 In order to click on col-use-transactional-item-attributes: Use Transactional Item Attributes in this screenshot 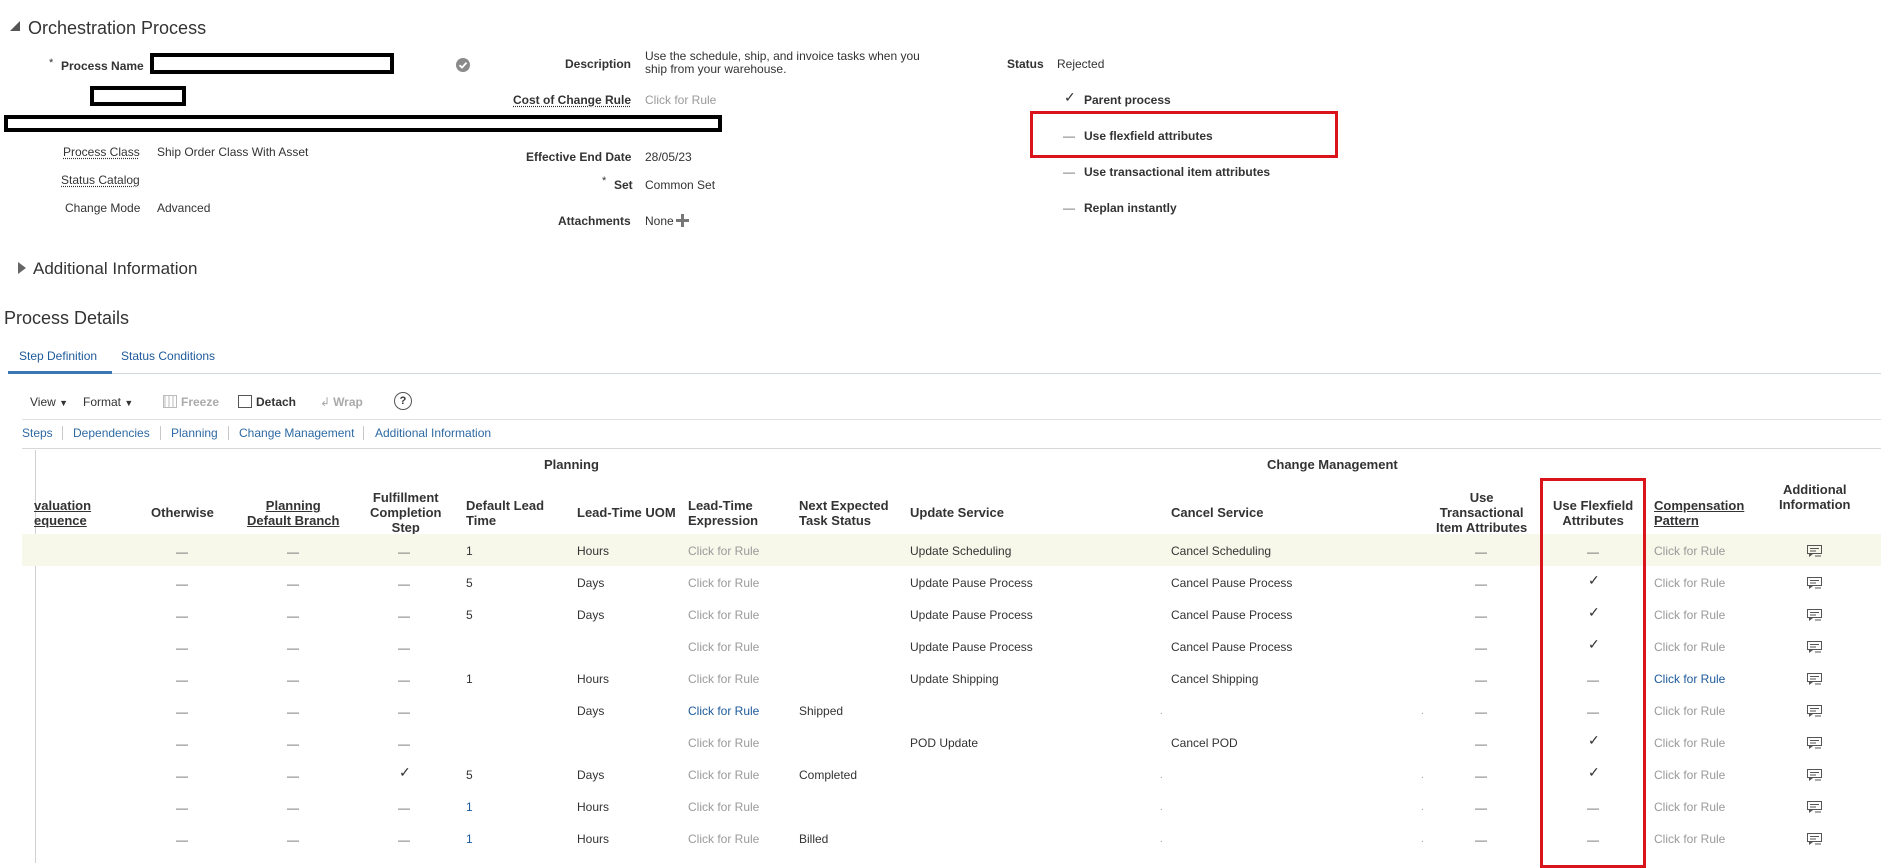, I will do `click(1481, 512)`.